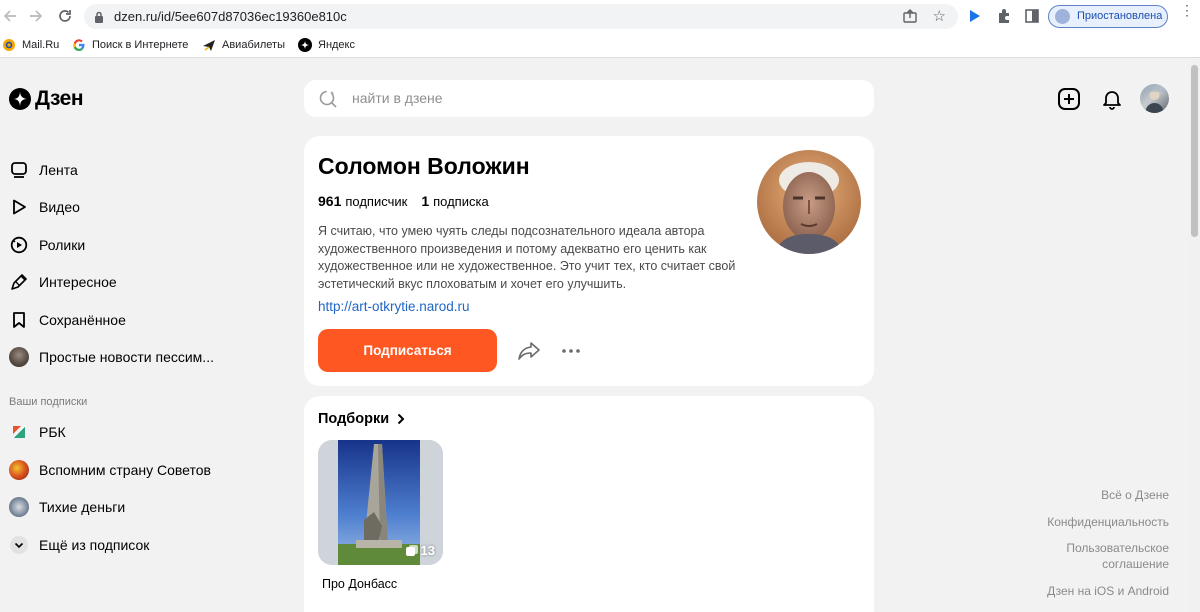 This screenshot has height=612, width=1200. I want to click on subscribers-label: подписчик, so click(376, 201).